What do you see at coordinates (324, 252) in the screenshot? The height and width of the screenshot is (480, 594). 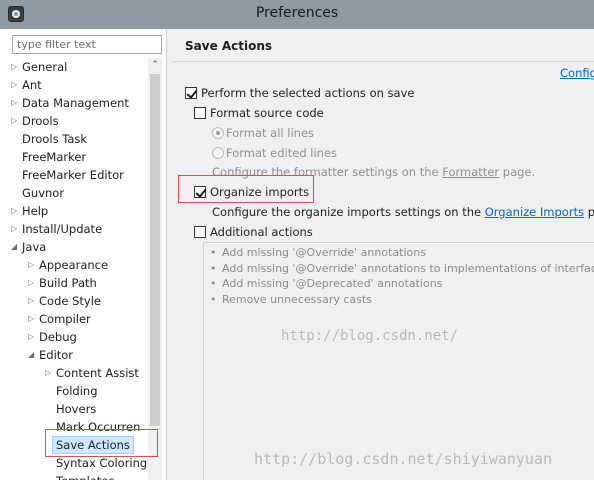 I see `list-item-text: Add missing '@Override' annotations` at bounding box center [324, 252].